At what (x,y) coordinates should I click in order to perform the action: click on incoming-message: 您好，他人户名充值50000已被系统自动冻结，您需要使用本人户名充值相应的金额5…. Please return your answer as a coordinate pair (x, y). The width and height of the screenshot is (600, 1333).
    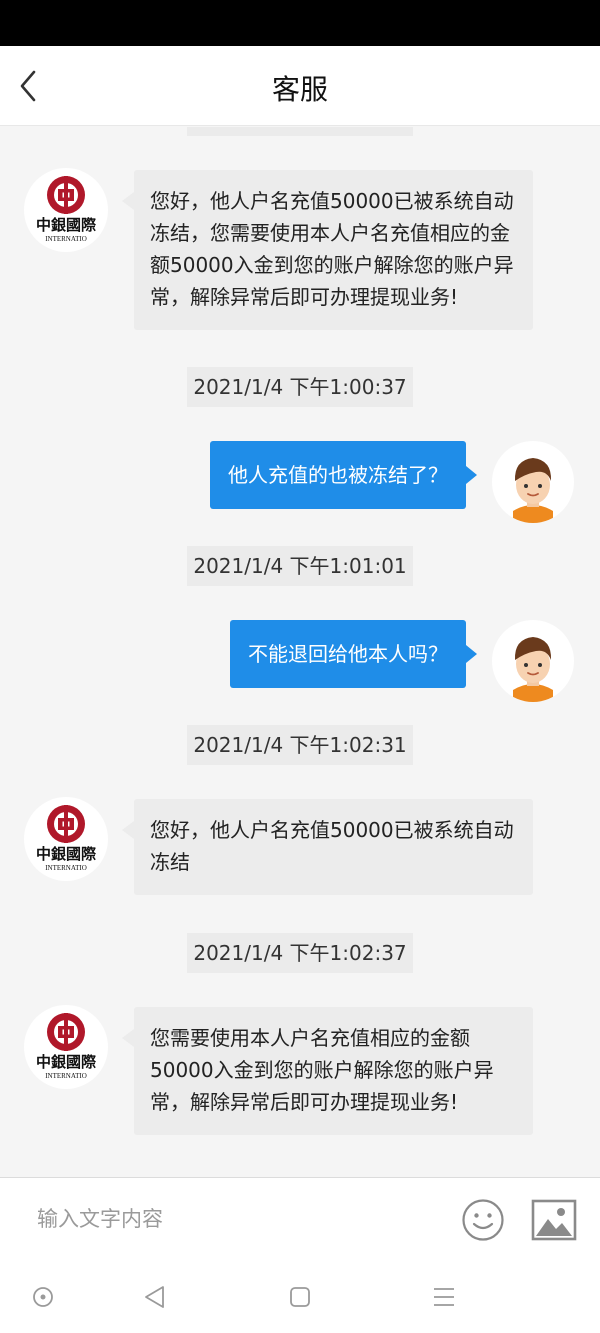
    Looking at the image, I should click on (327, 250).